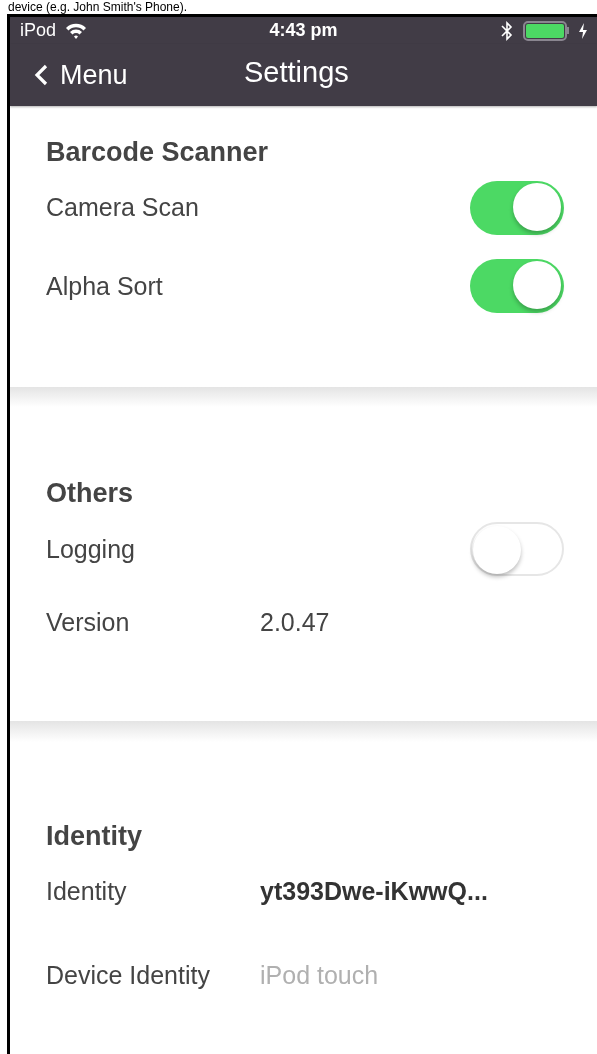  I want to click on section-heading: Barcode Scanner, so click(158, 152).